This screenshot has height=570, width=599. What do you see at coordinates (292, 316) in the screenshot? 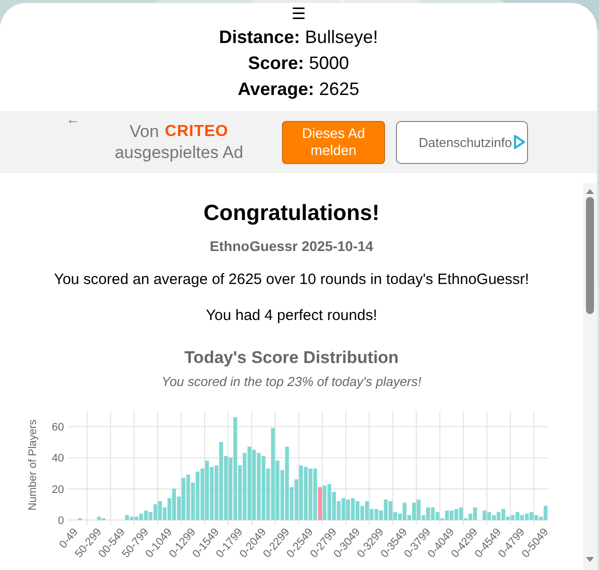
I see `summary-text: You had 4 perfect rounds!` at bounding box center [292, 316].